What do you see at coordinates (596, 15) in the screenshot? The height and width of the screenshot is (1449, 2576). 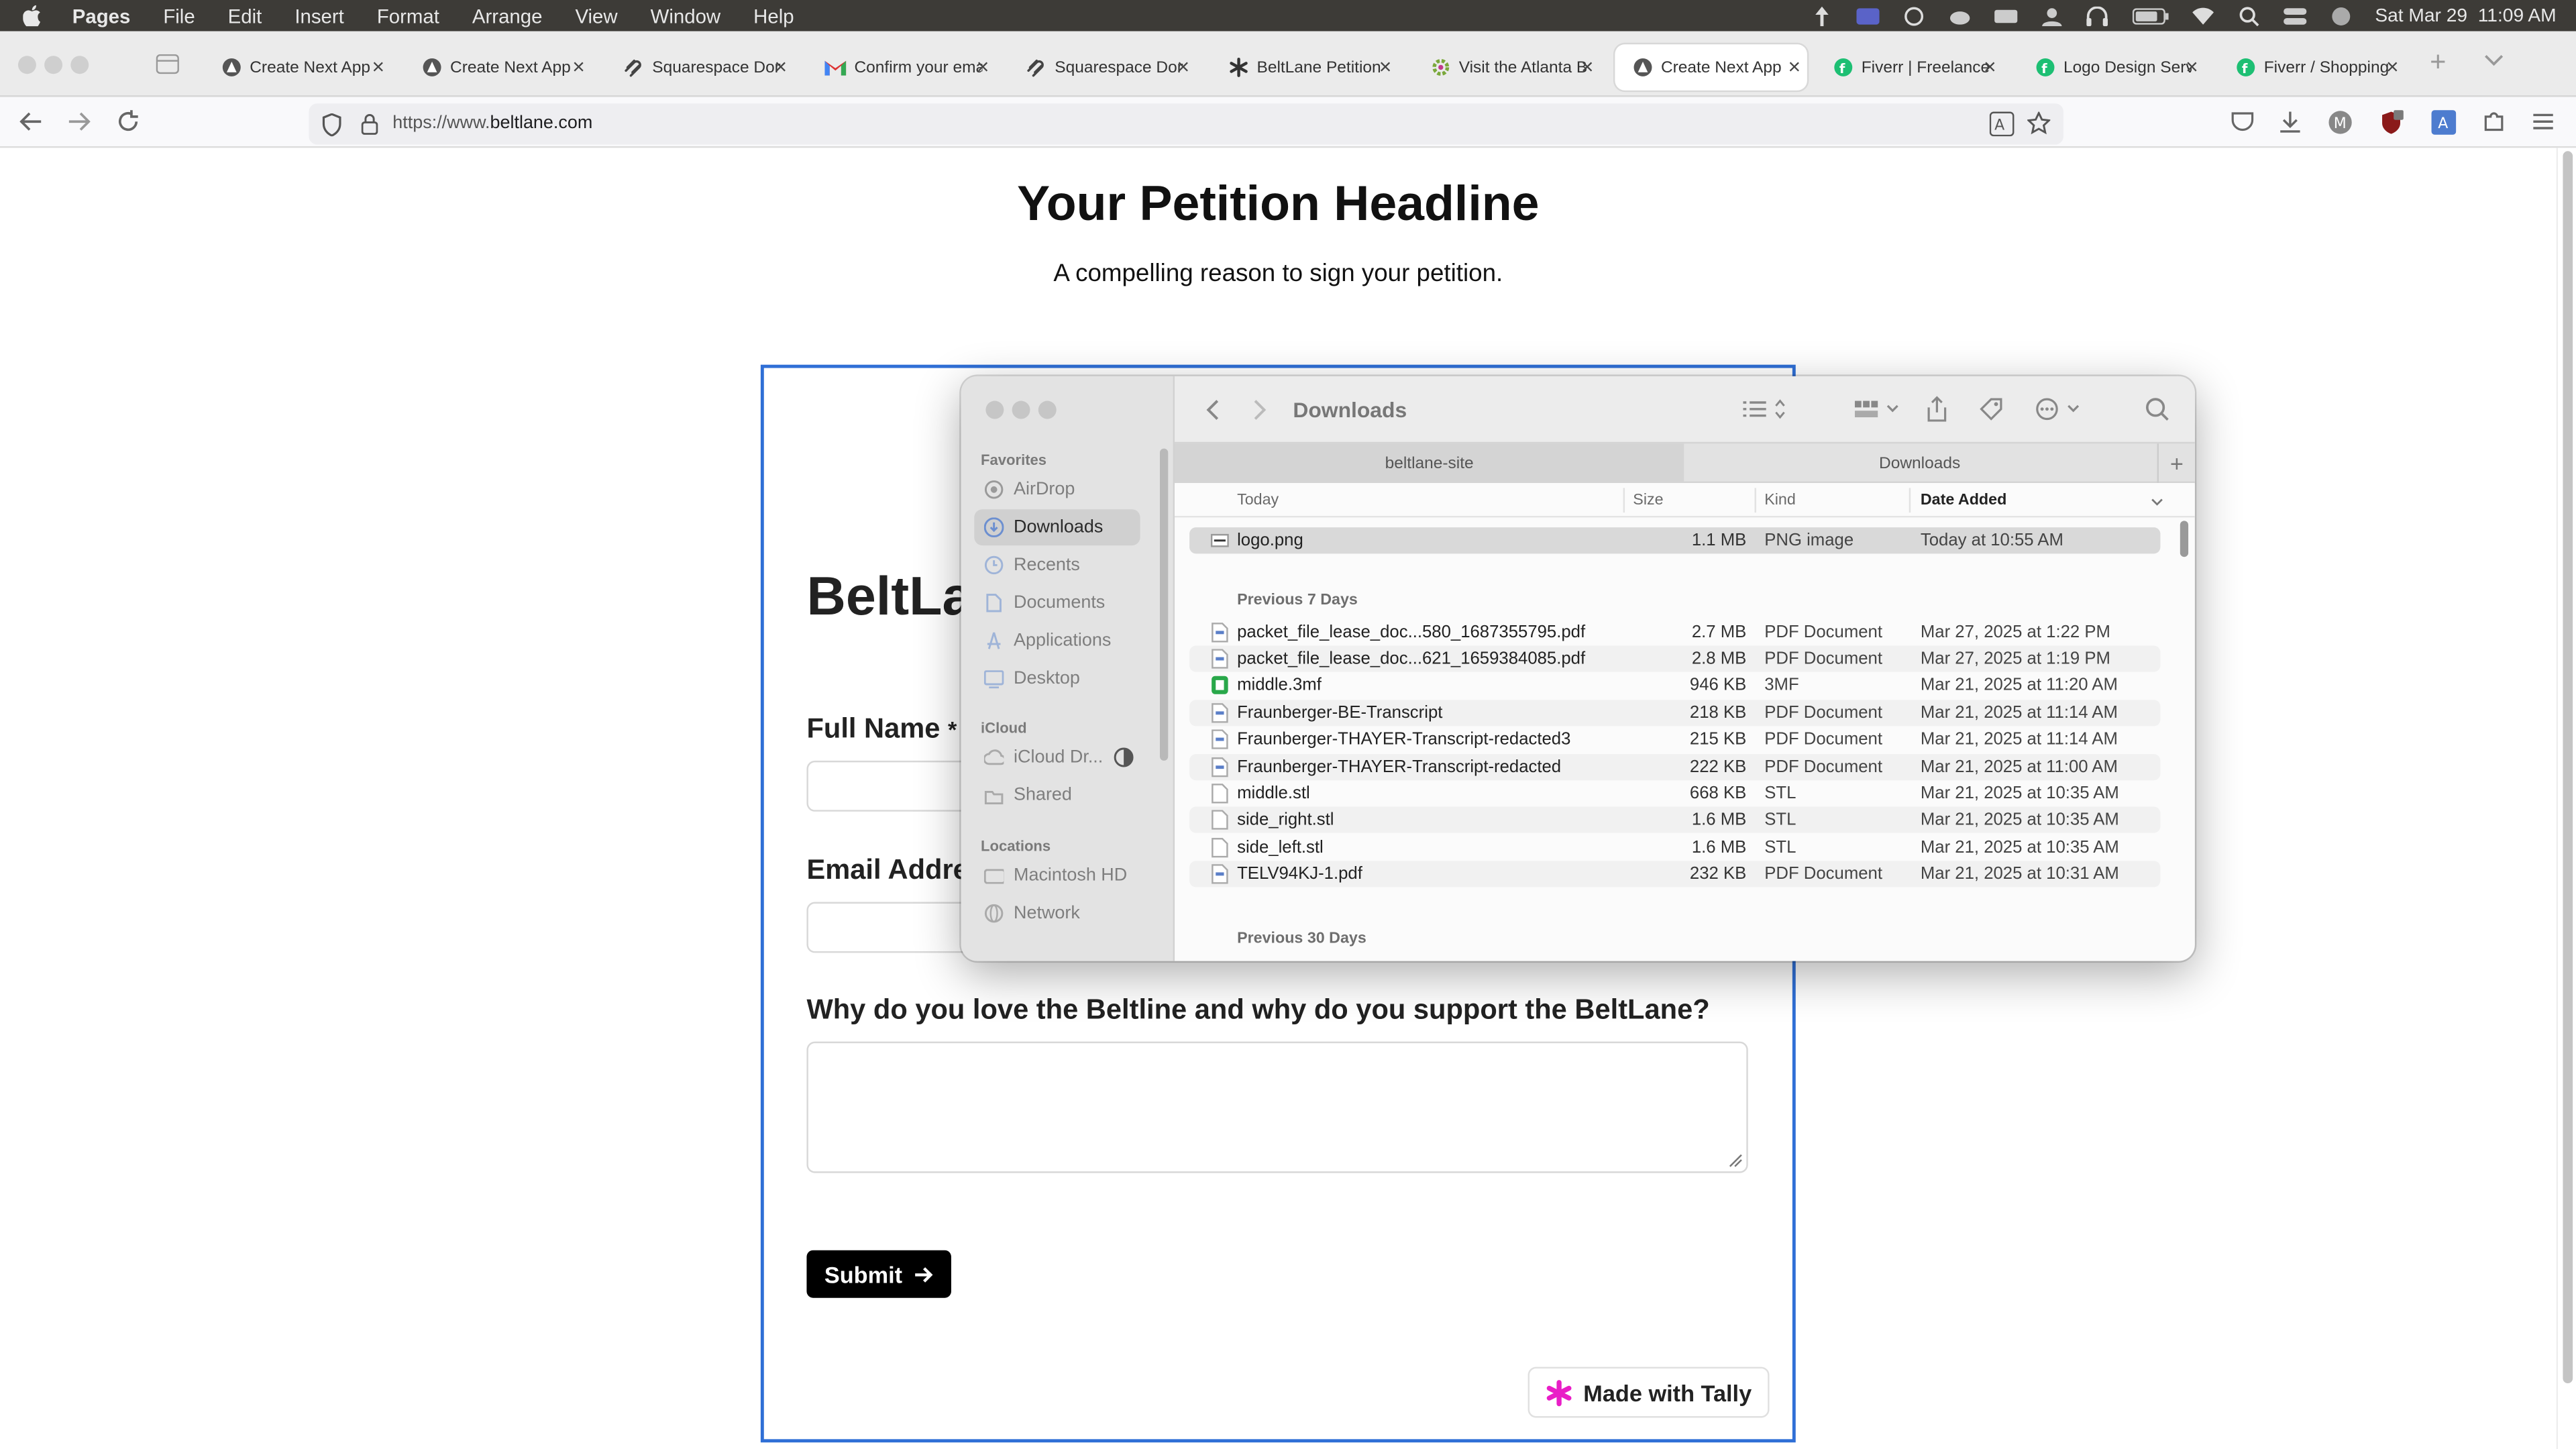 I see `menu-view: View` at bounding box center [596, 15].